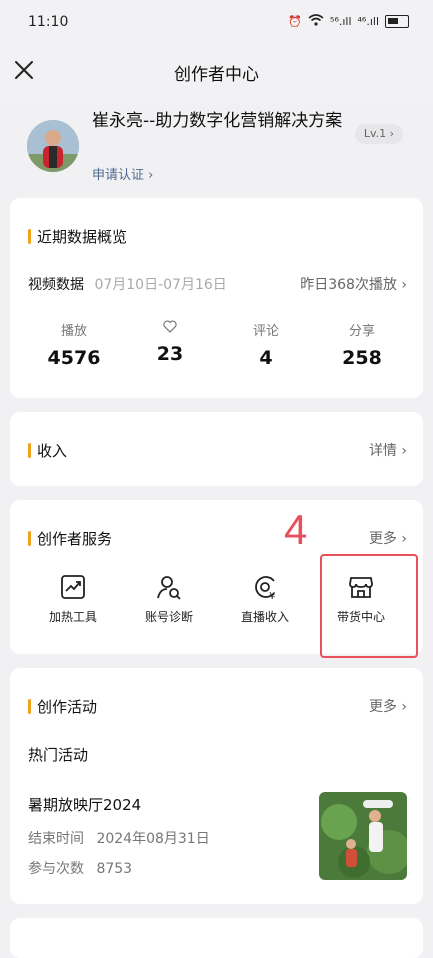  I want to click on metric-likes: 23, so click(170, 342).